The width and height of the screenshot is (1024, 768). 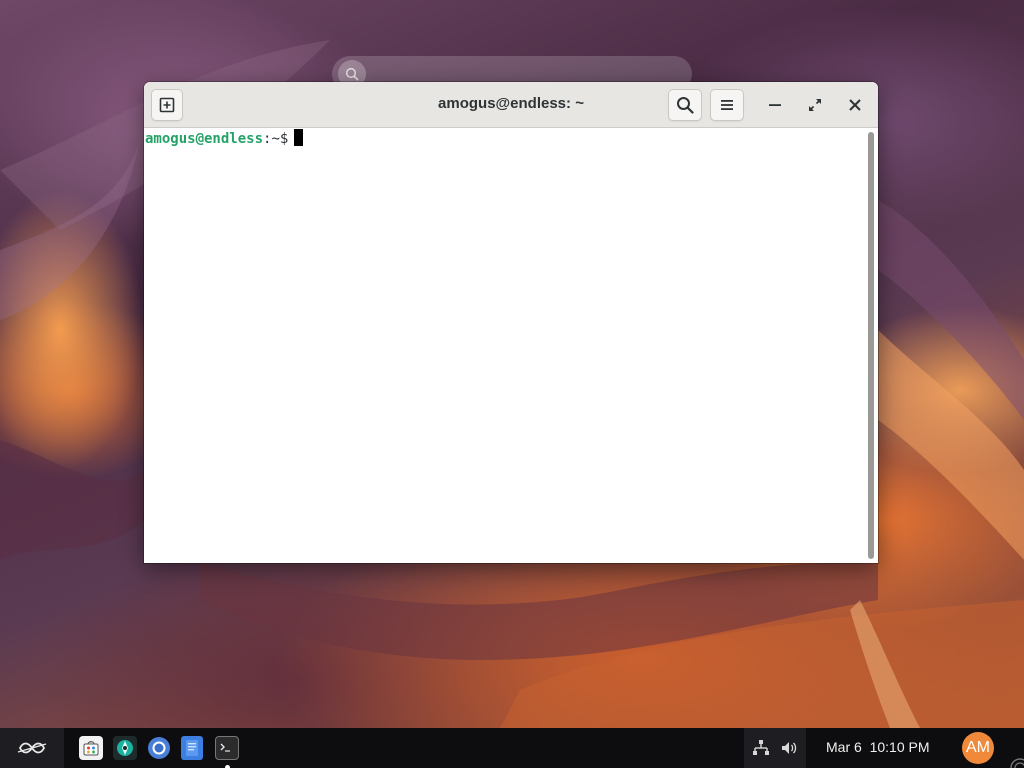 What do you see at coordinates (761, 748) in the screenshot?
I see `network-icon` at bounding box center [761, 748].